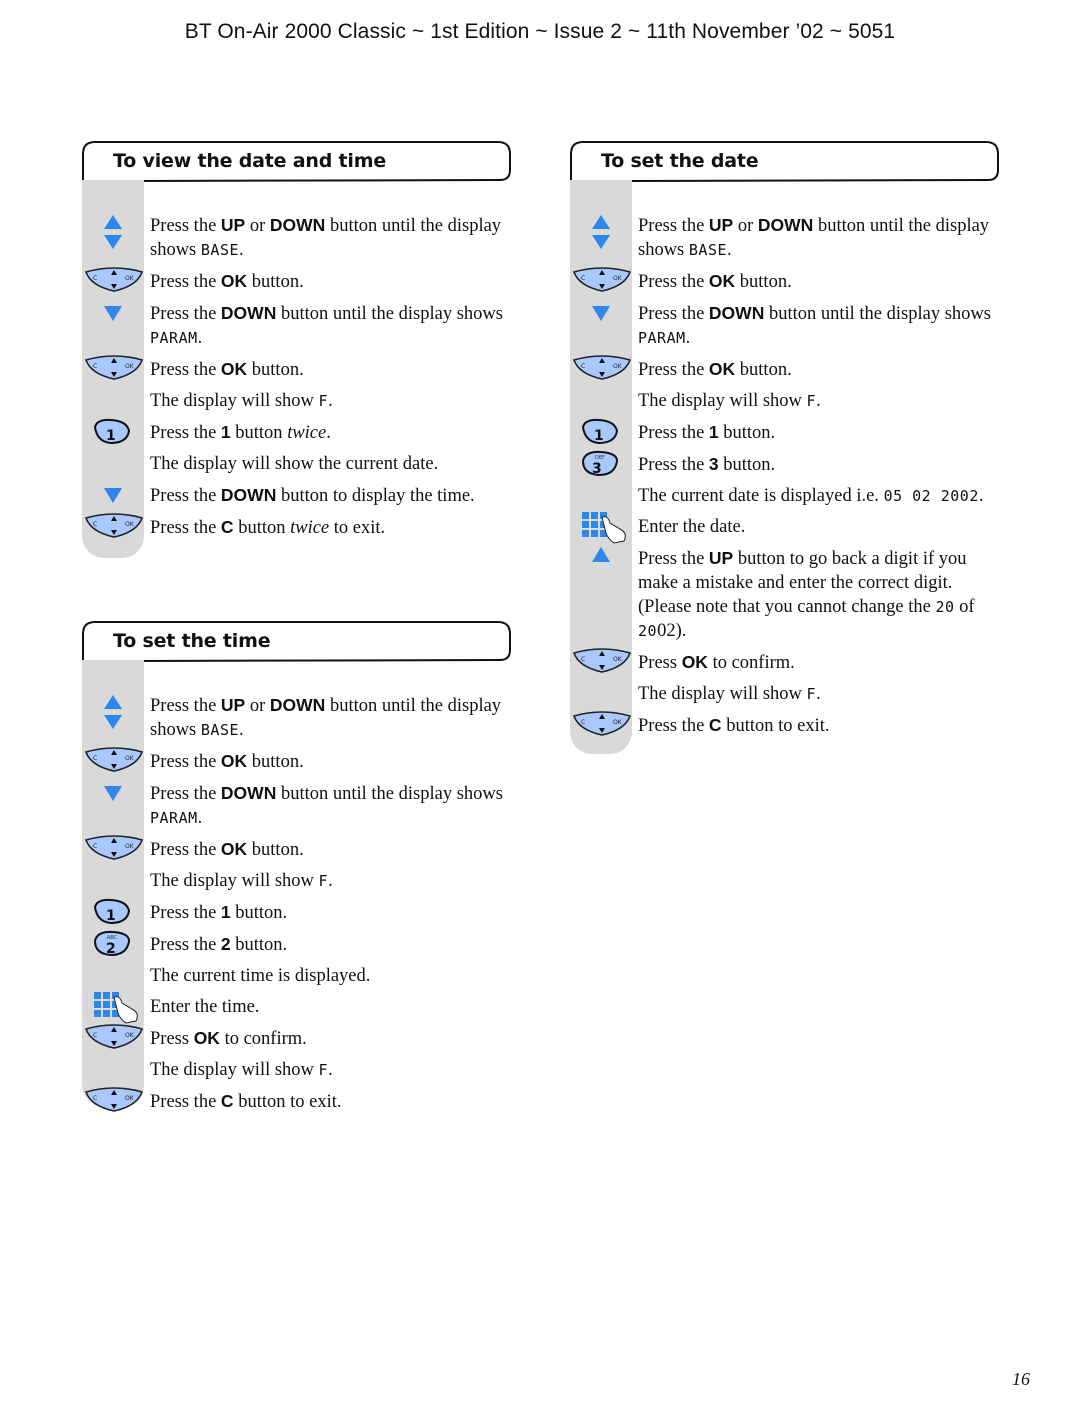 The height and width of the screenshot is (1421, 1080). I want to click on text: button until the display shows, so click(877, 314).